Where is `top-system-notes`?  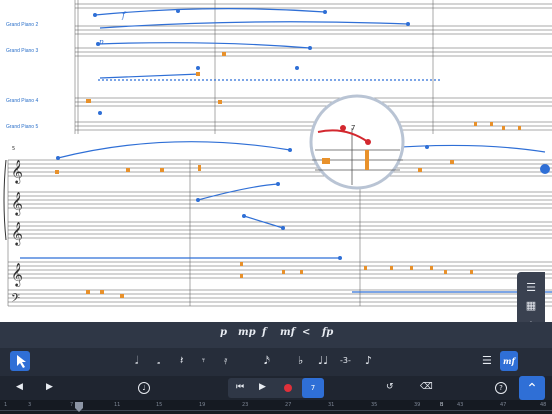 top-system-notes is located at coordinates (303, 91).